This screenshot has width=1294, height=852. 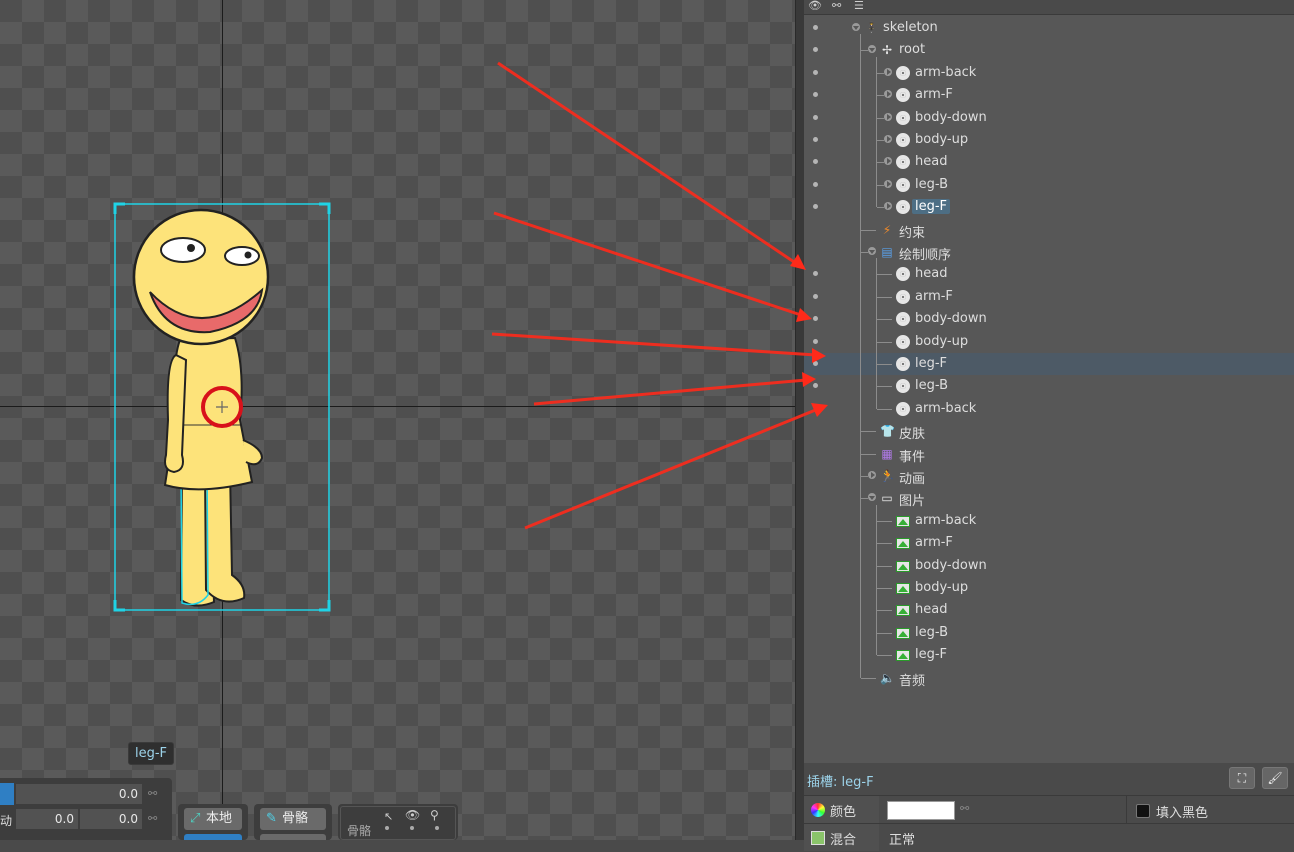 What do you see at coordinates (1049, 431) in the screenshot?
I see `tree-row: 👕 皮肤` at bounding box center [1049, 431].